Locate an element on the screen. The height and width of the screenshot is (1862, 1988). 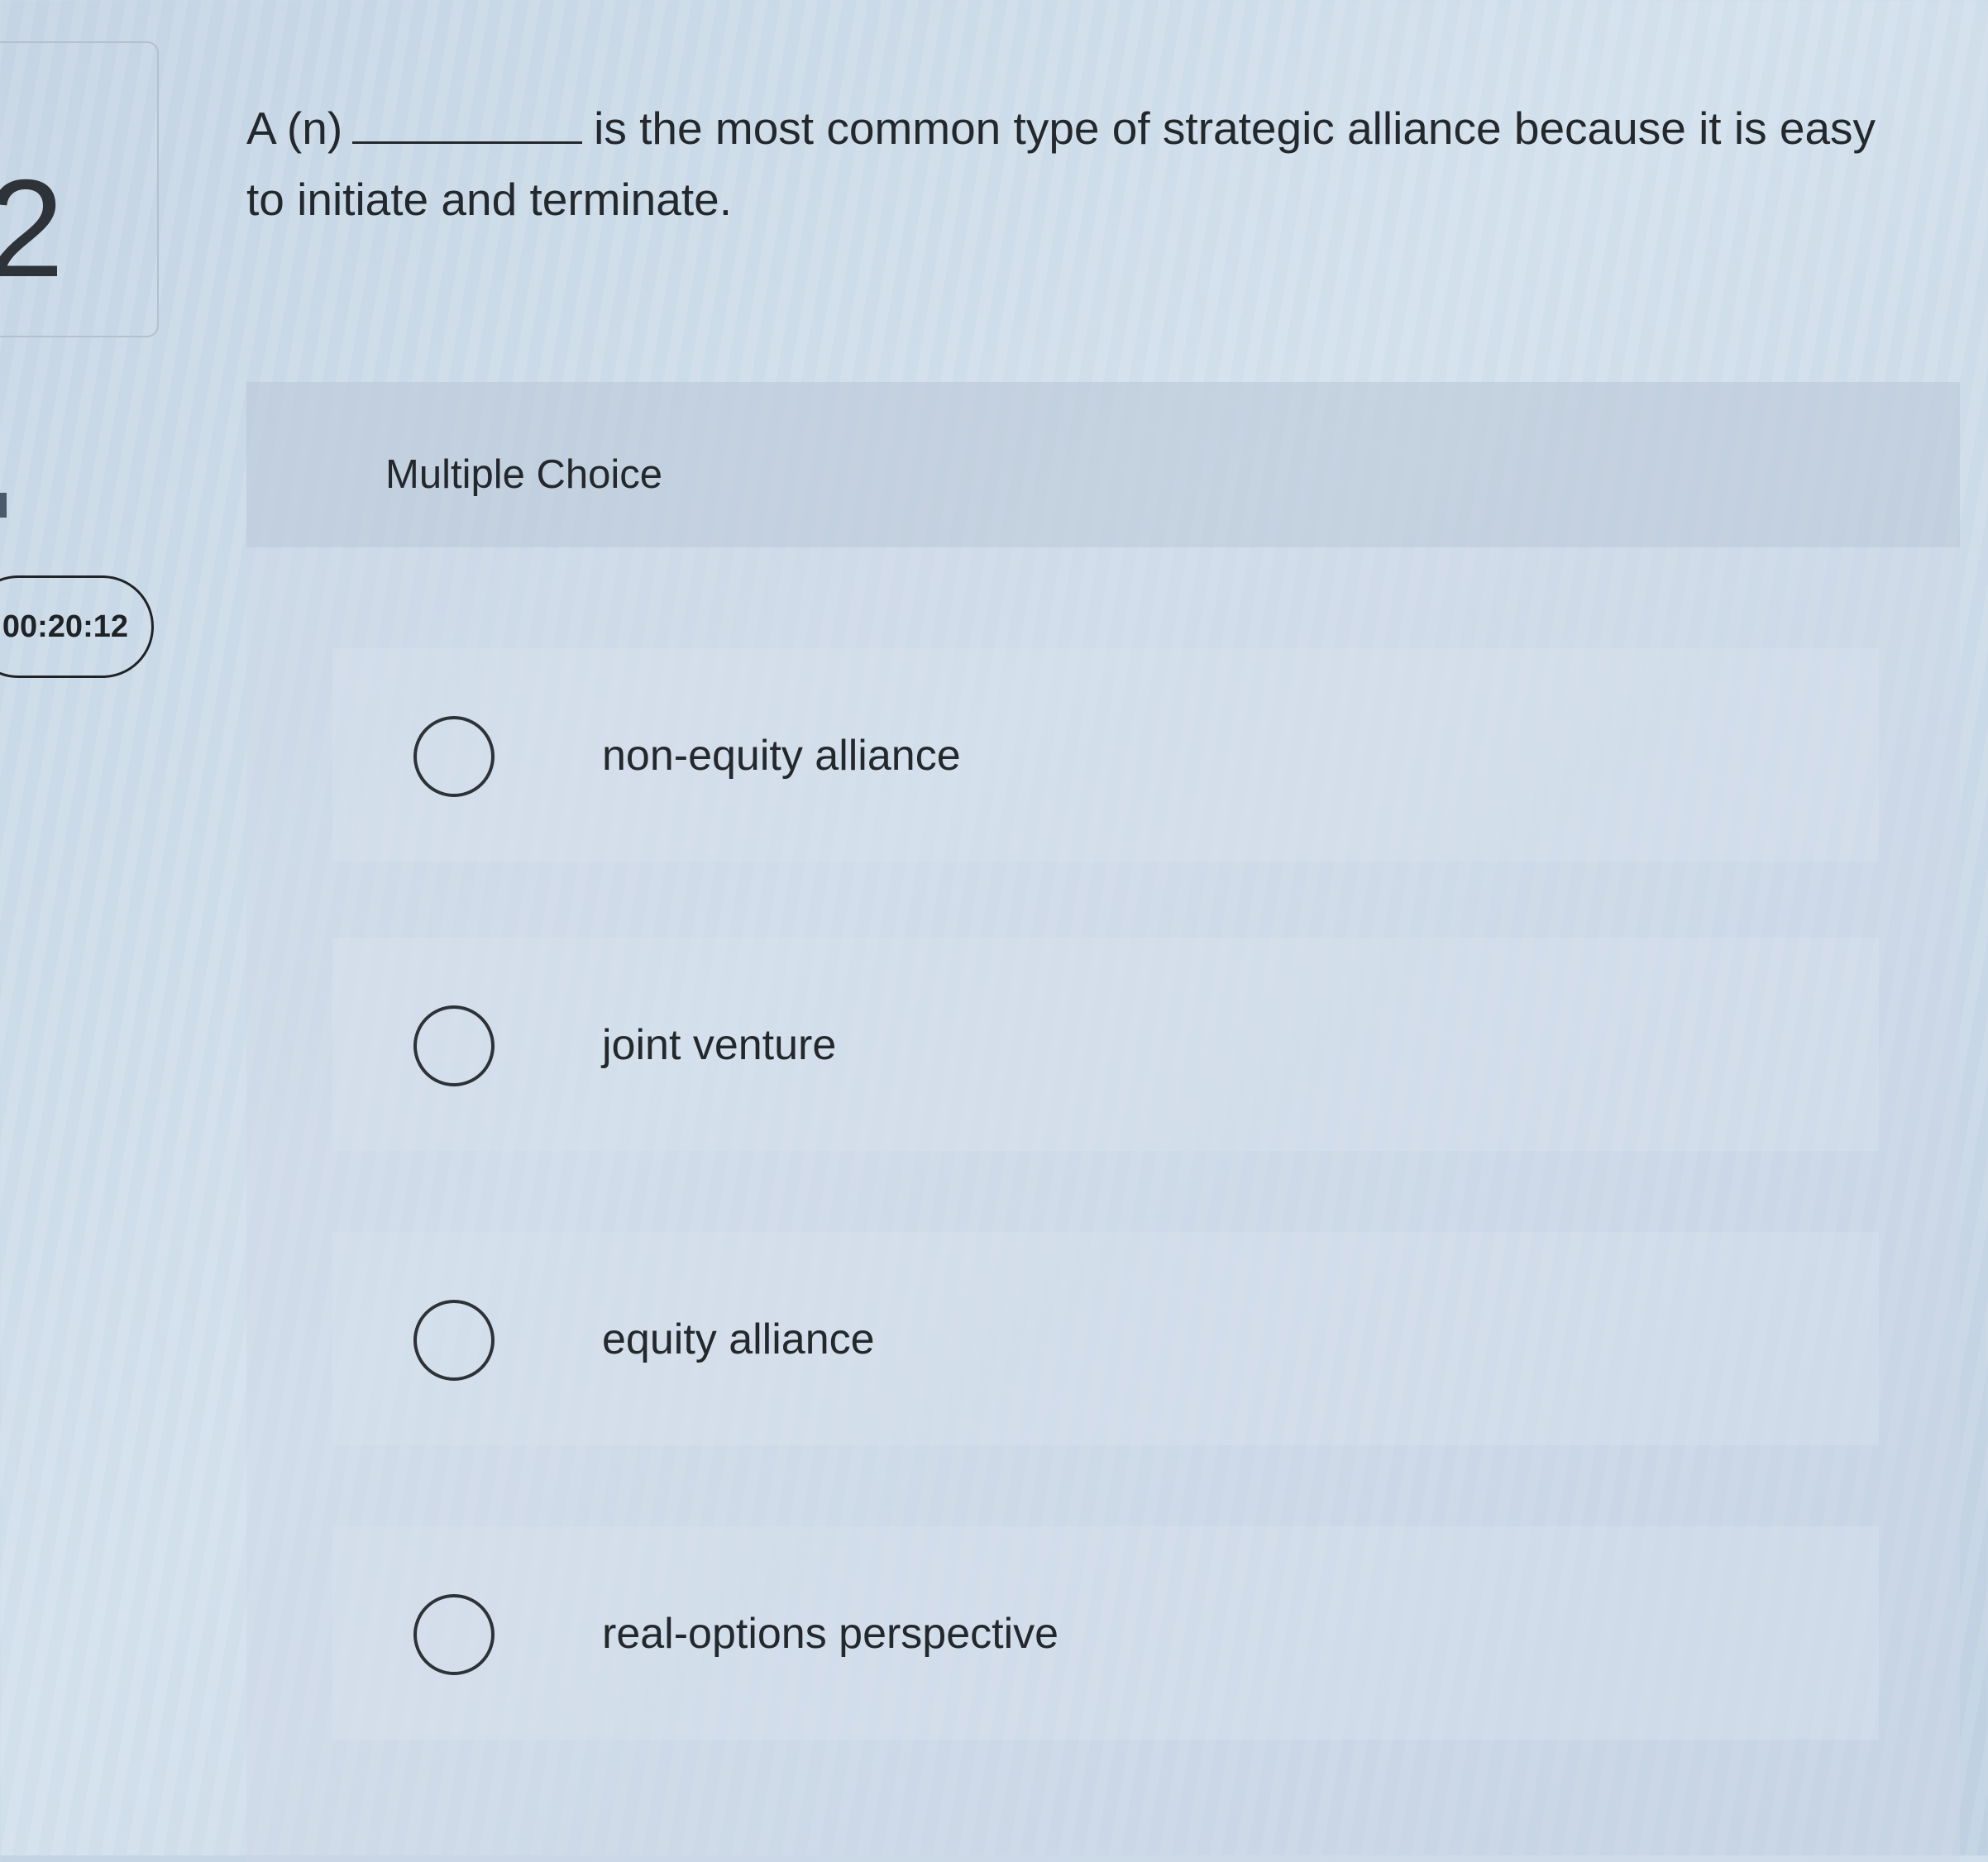
answer-blank is located at coordinates (467, 119).